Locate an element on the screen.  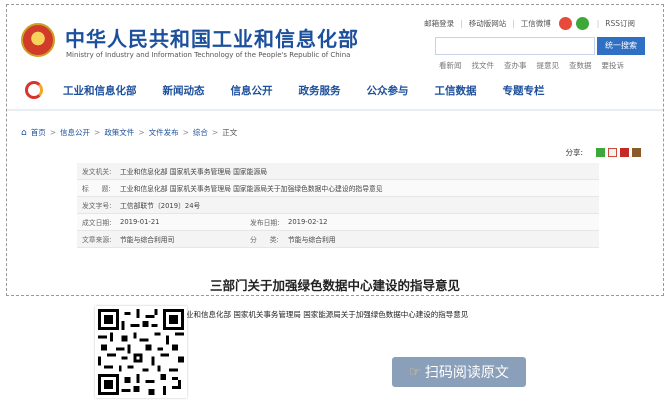
meta-value: 节能与综合利用 is located at coordinates (312, 240).